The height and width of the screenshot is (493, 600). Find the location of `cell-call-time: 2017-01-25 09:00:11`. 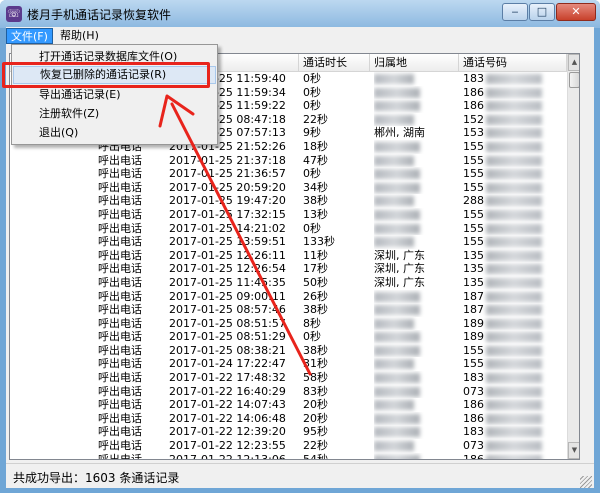

cell-call-time: 2017-01-25 09:00:11 is located at coordinates (227, 296).